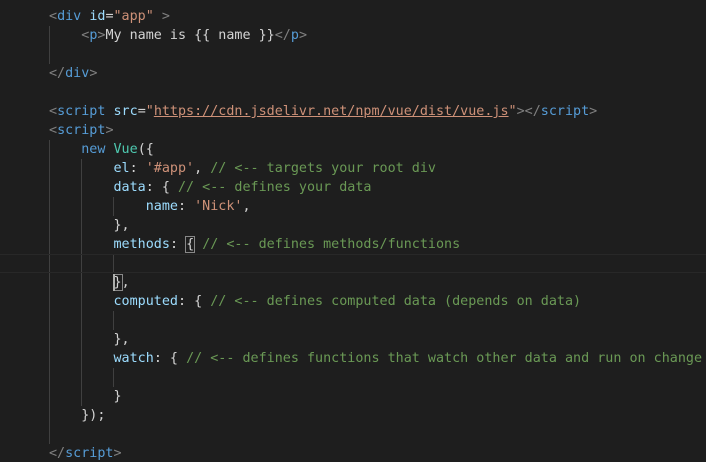  I want to click on code-line-content: new Vue({, so click(101, 149).